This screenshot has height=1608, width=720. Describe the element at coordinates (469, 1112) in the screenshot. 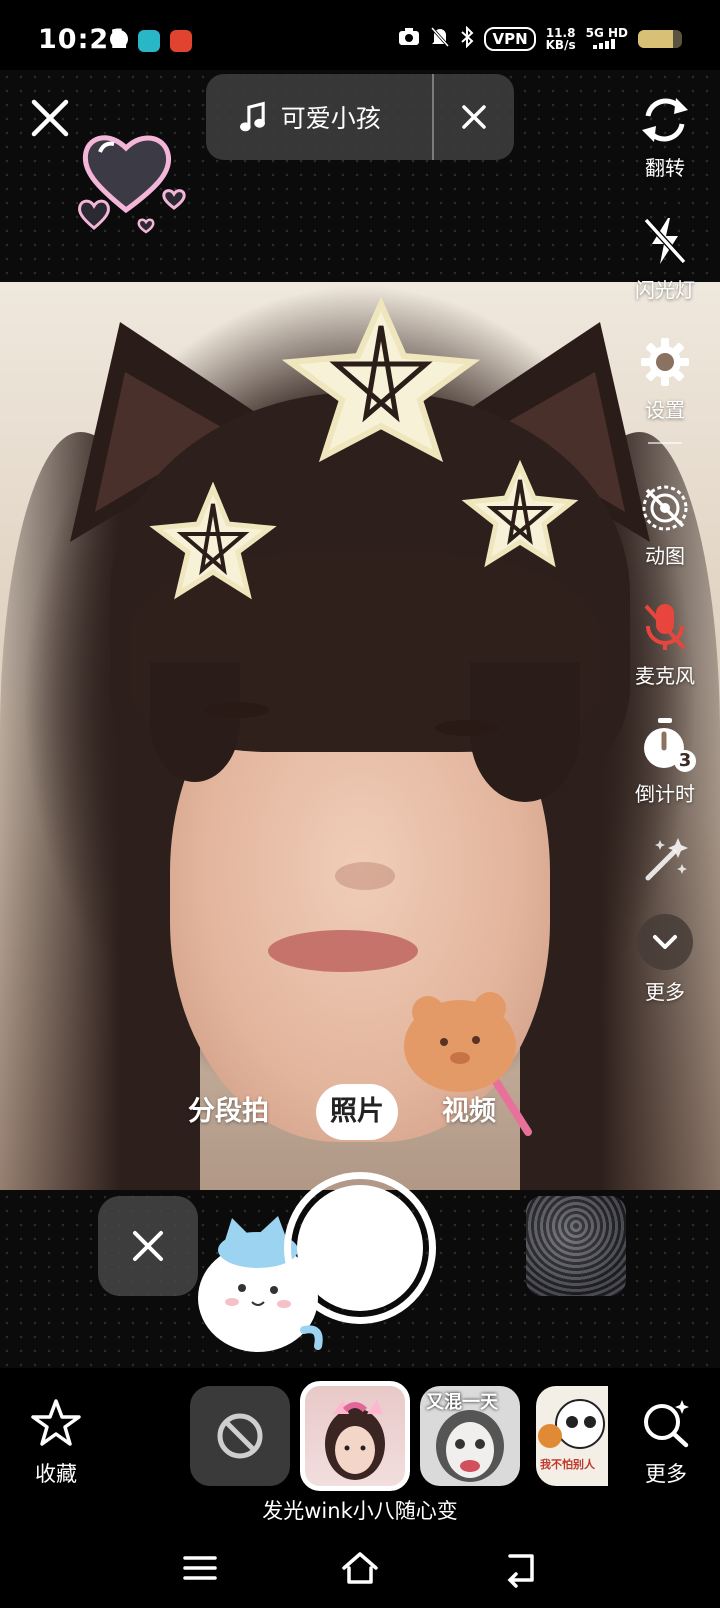

I see `mode-video: 视频` at that location.